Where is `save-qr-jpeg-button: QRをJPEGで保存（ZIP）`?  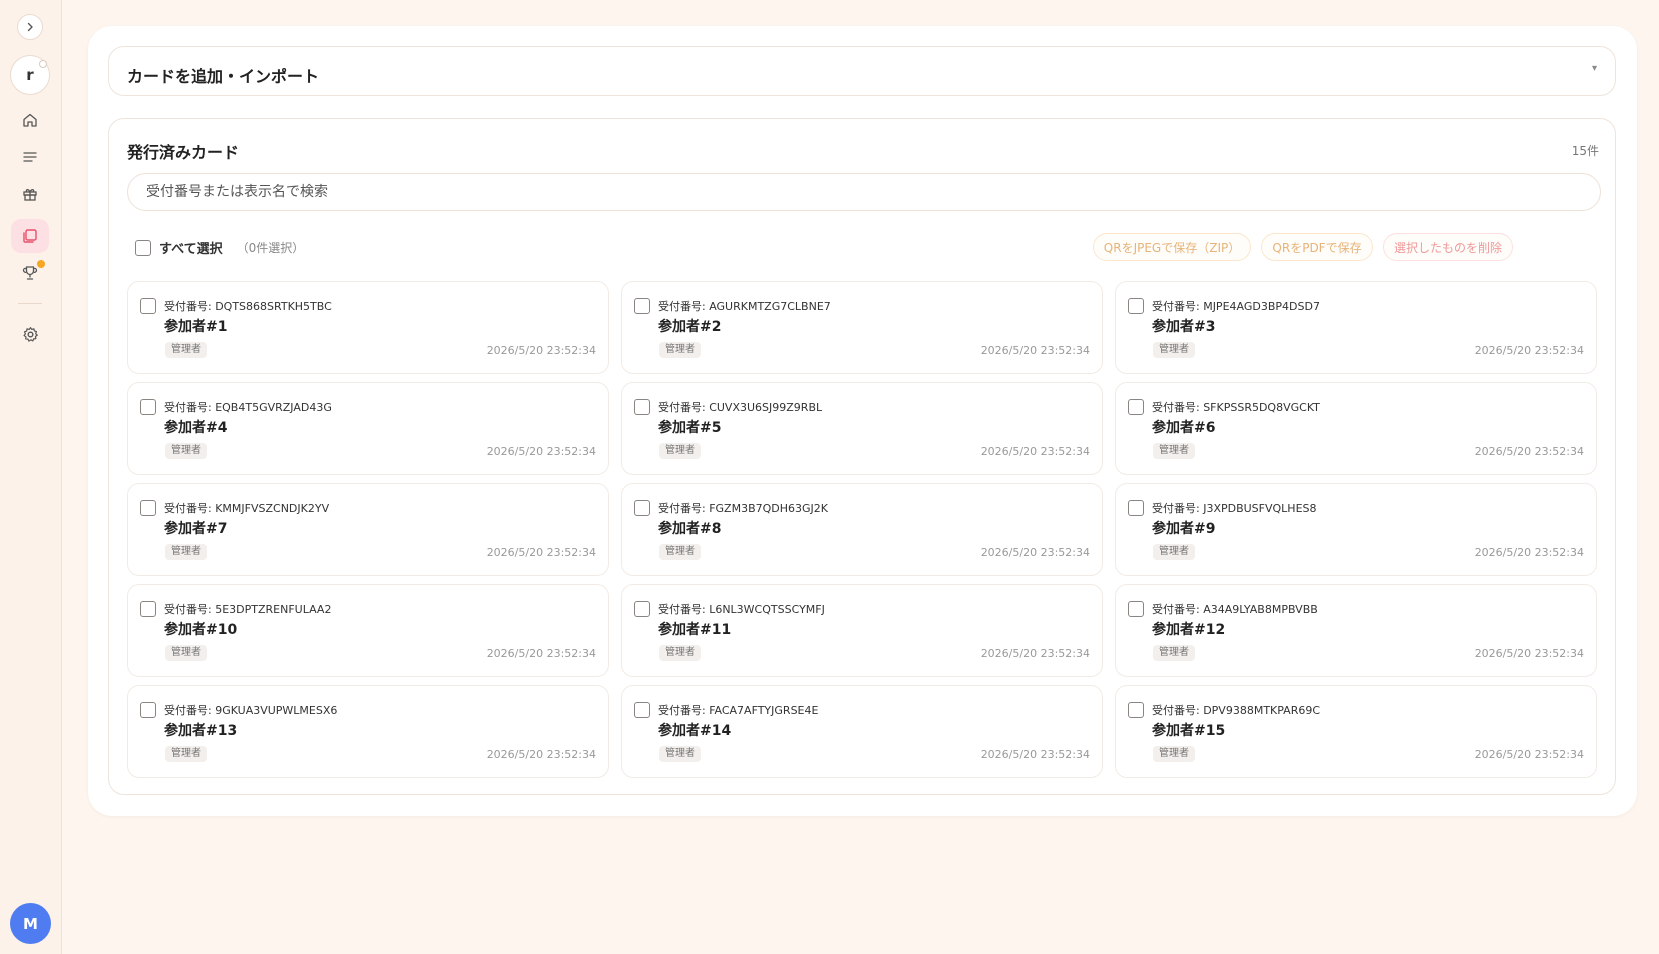
save-qr-jpeg-button: QRをJPEGで保存（ZIP） is located at coordinates (1172, 247).